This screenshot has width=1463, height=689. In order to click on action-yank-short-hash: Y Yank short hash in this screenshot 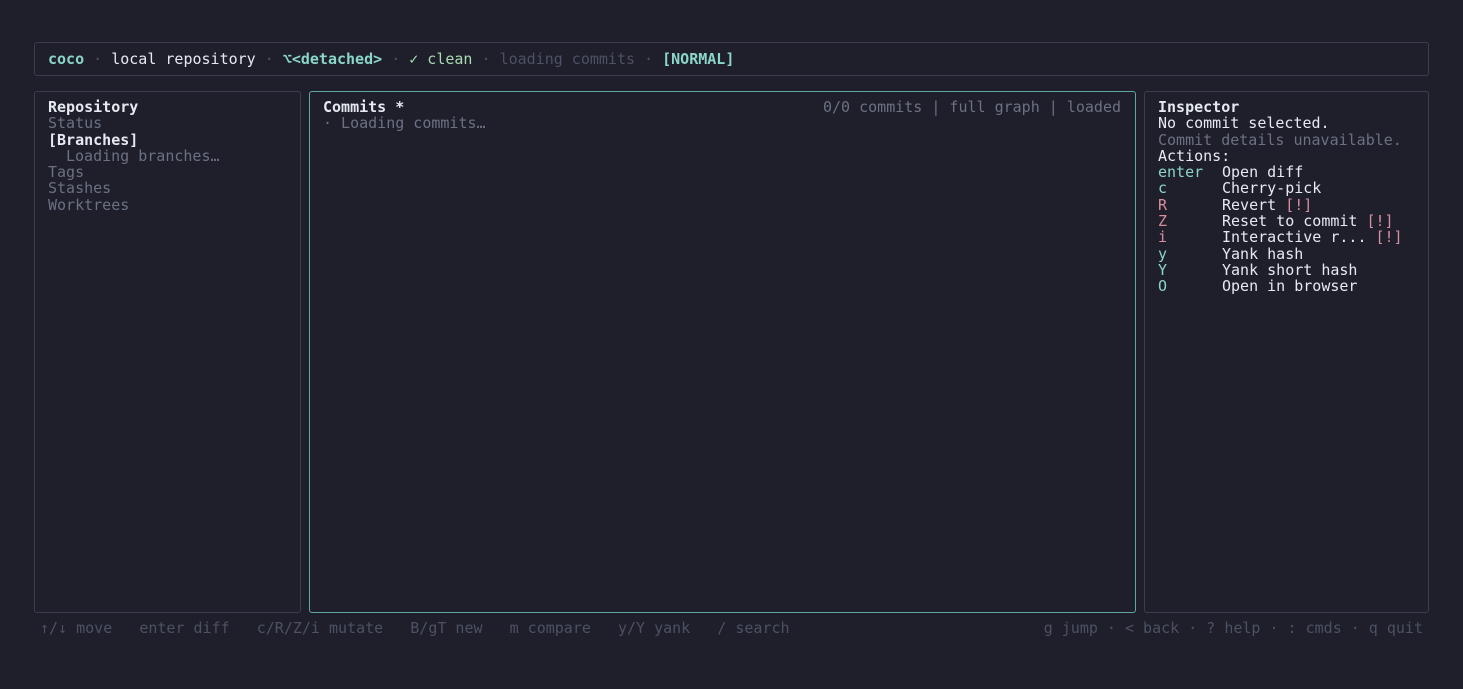, I will do `click(1287, 269)`.